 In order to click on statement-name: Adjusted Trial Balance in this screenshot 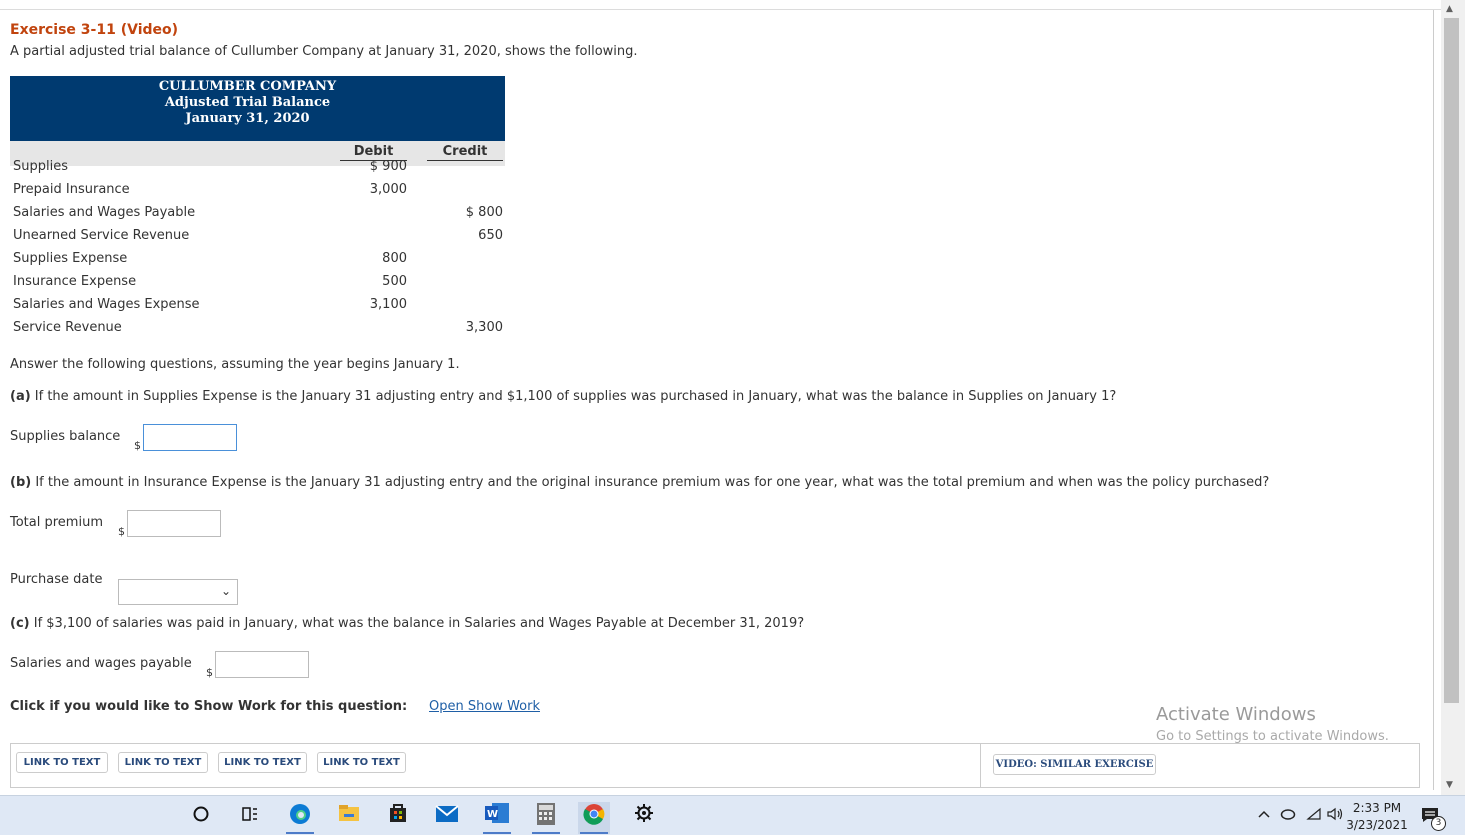, I will do `click(247, 102)`.